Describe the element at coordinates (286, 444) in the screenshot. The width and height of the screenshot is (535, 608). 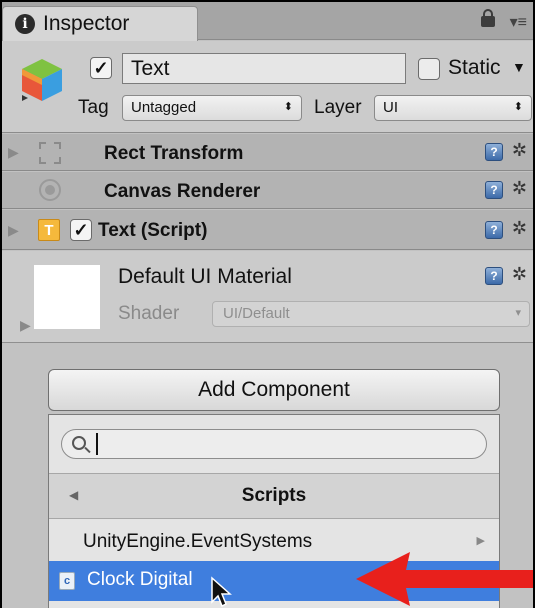
I see `search-input` at that location.